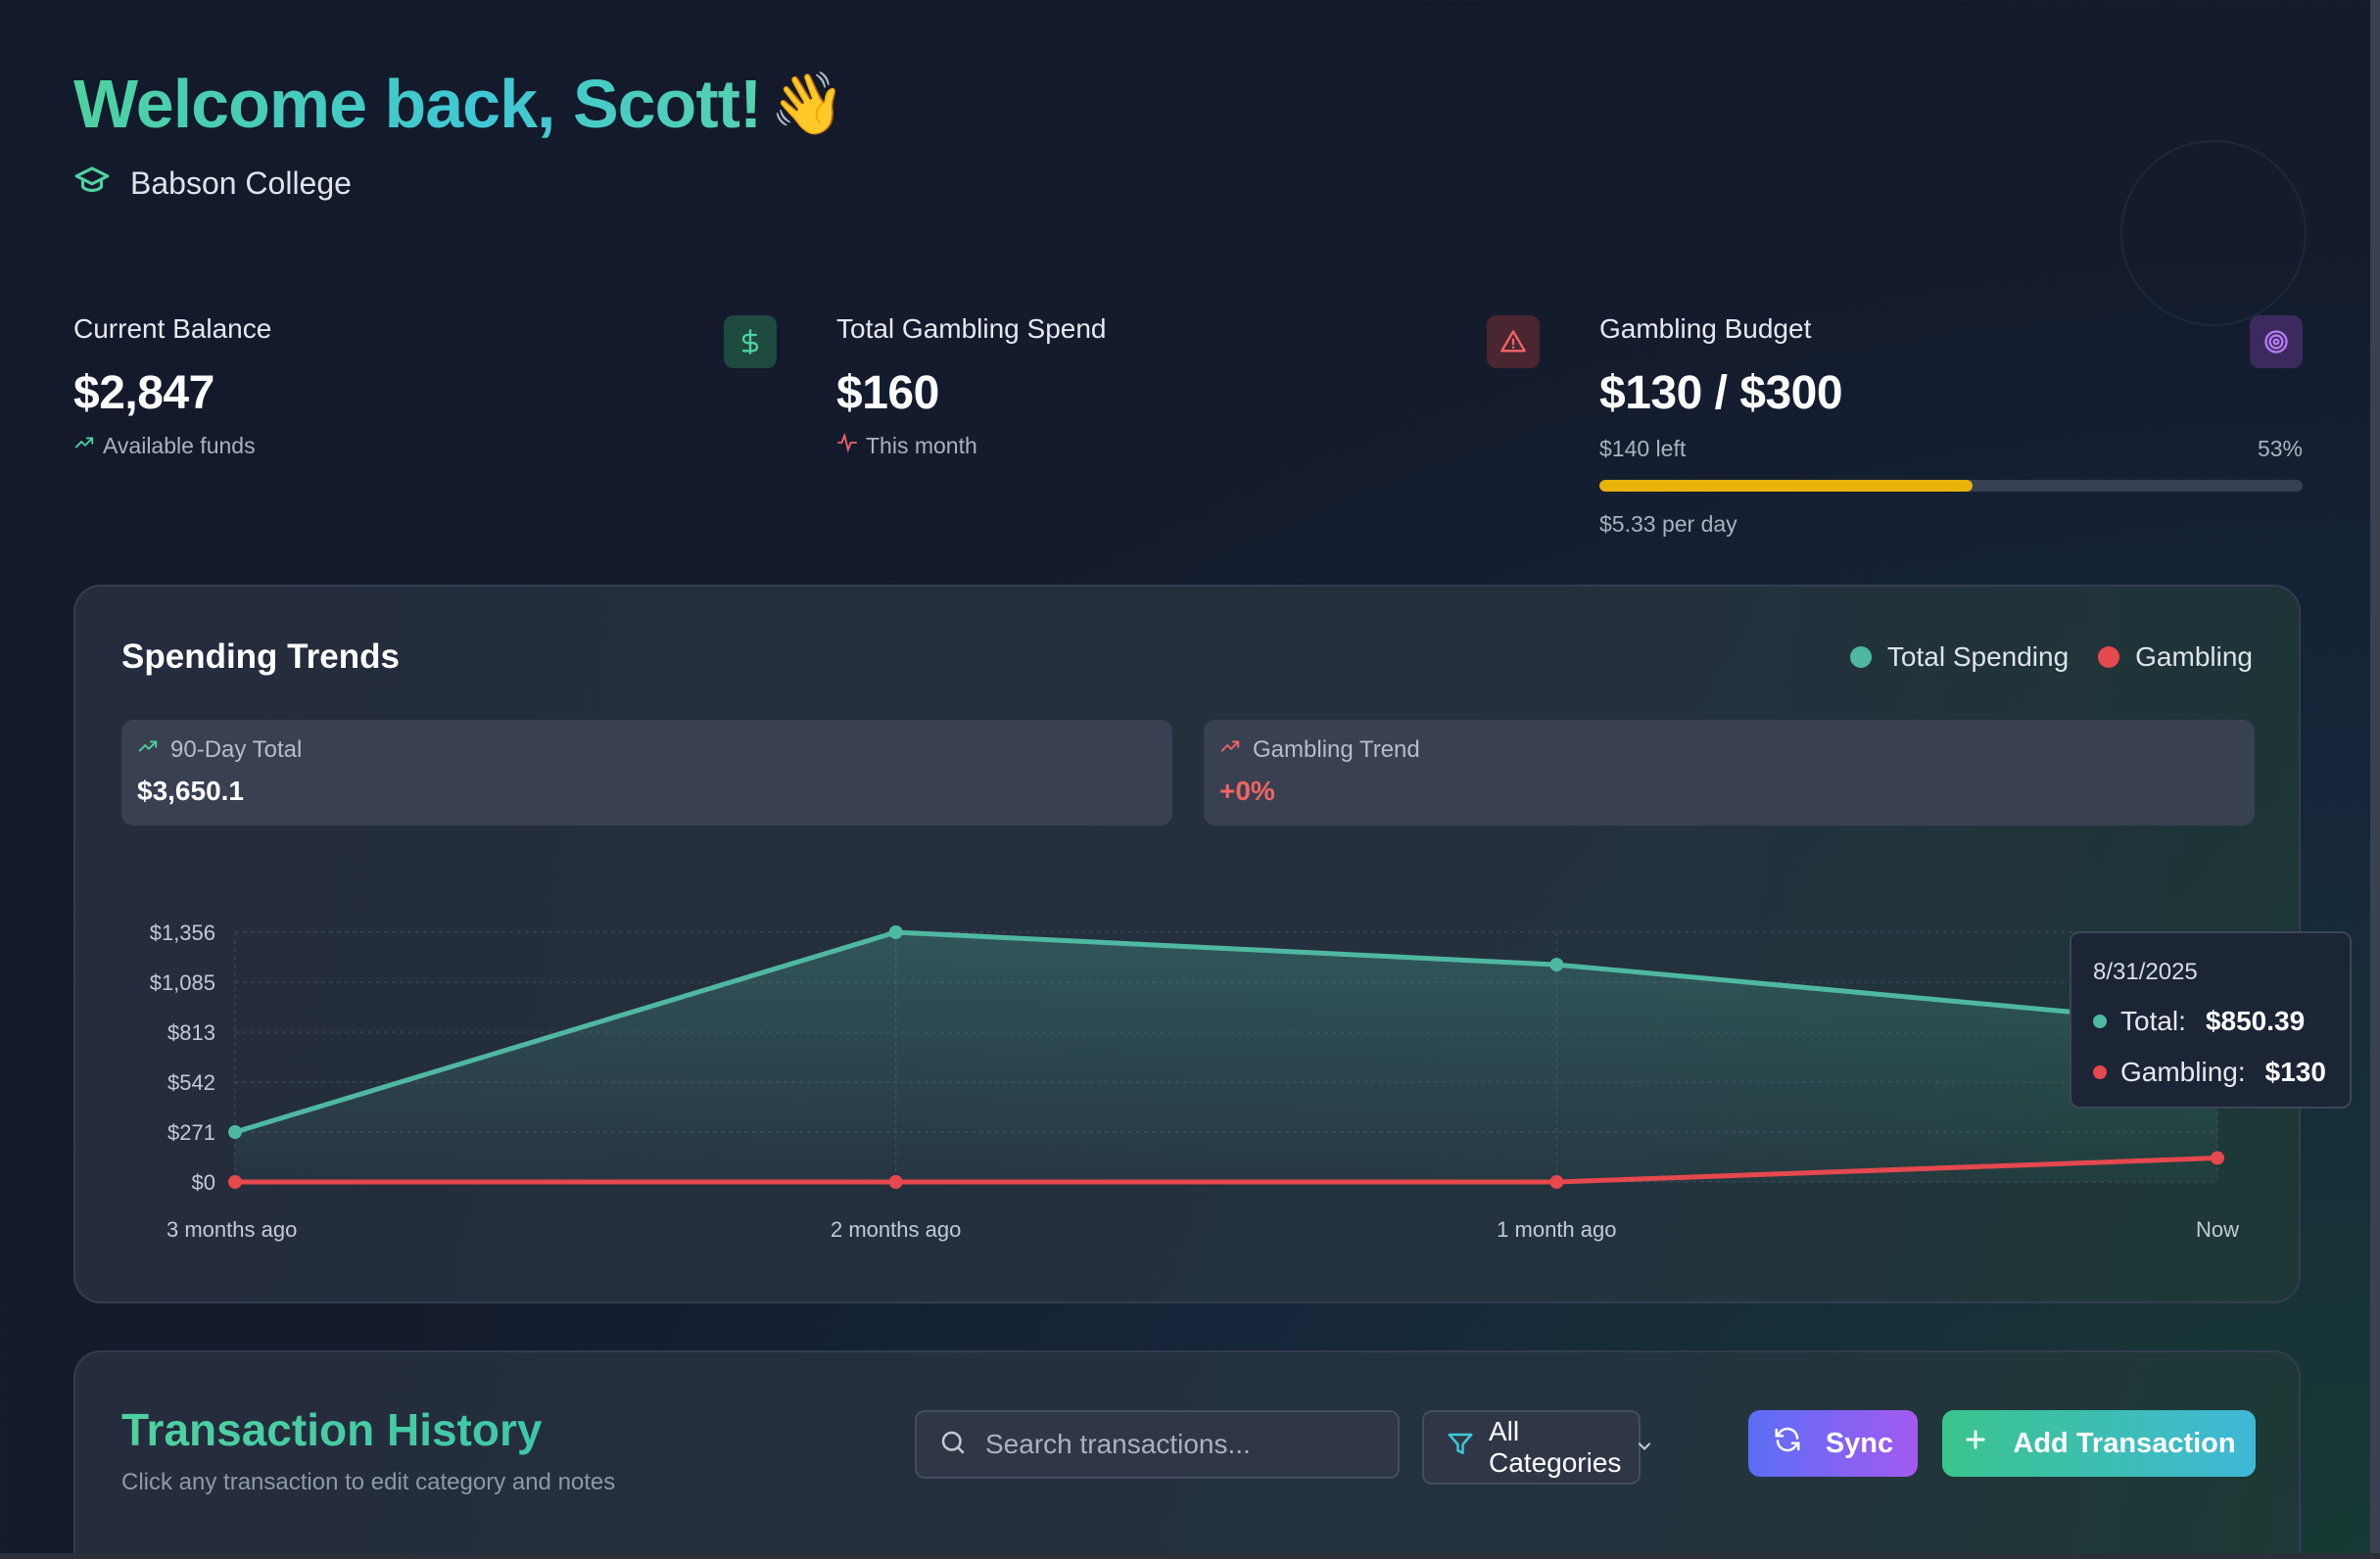 The width and height of the screenshot is (2380, 1559). What do you see at coordinates (2100, 1072) in the screenshot?
I see `tooltip-gambling-dot` at bounding box center [2100, 1072].